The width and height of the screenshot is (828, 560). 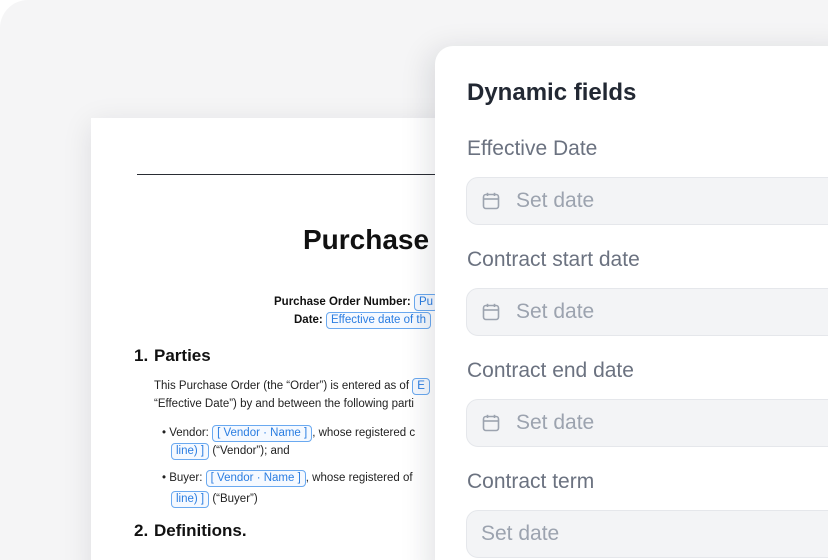 I want to click on buyer-address-field: line) ], so click(x=190, y=499).